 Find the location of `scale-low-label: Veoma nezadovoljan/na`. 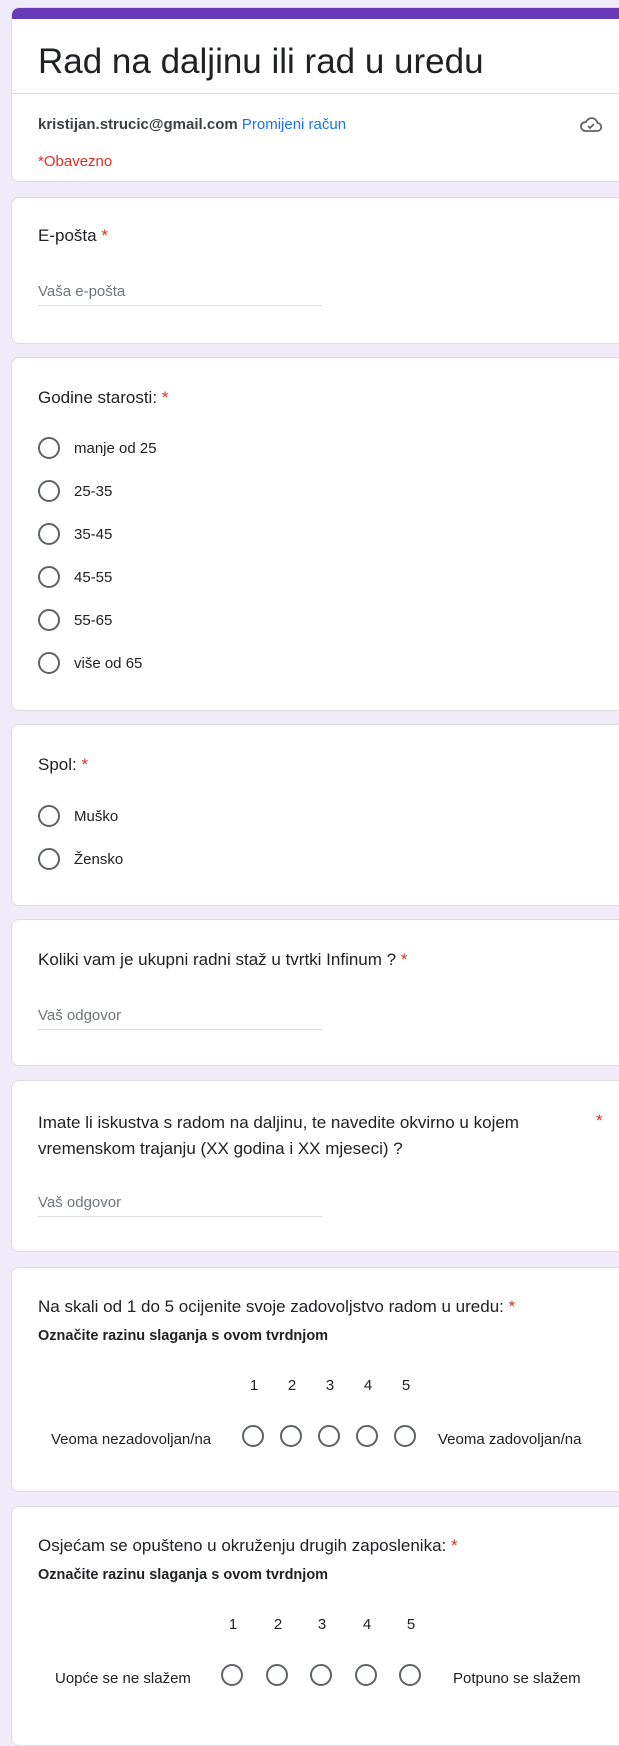

scale-low-label: Veoma nezadovoljan/na is located at coordinates (131, 1439).